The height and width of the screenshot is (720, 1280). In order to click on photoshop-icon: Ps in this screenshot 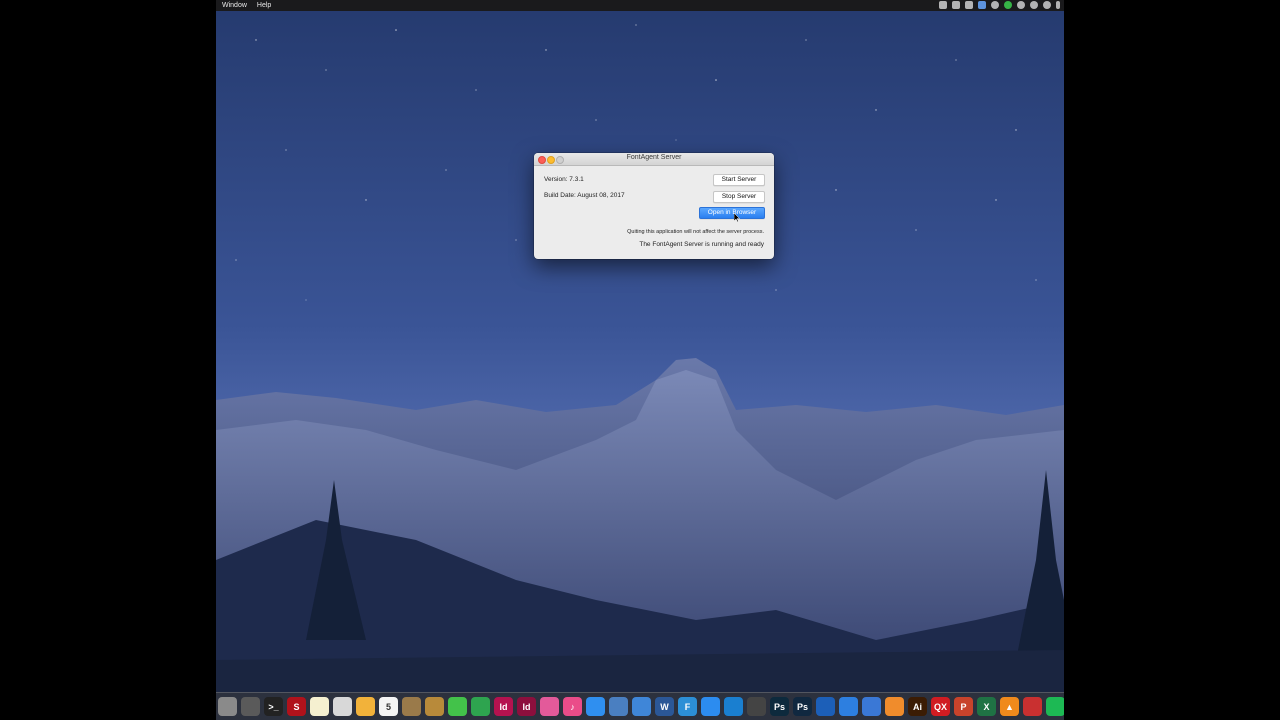, I will do `click(779, 706)`.